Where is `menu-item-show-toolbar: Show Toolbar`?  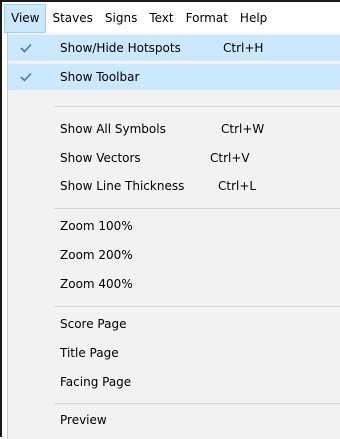 menu-item-show-toolbar: Show Toolbar is located at coordinates (174, 77).